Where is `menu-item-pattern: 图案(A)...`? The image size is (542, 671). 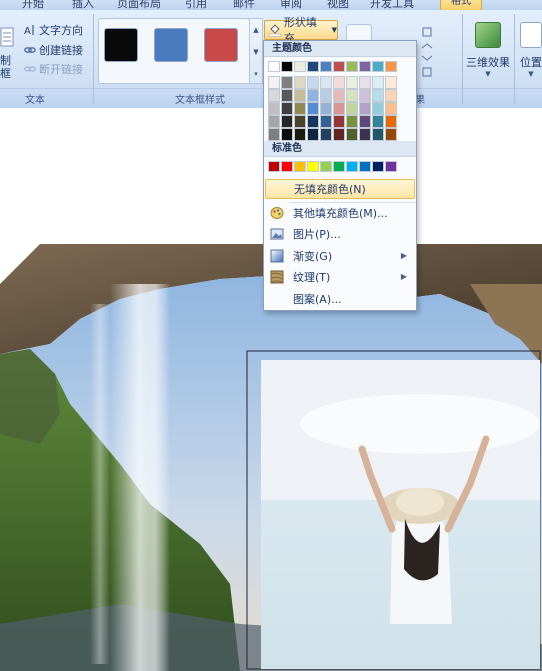 menu-item-pattern: 图案(A)... is located at coordinates (340, 299).